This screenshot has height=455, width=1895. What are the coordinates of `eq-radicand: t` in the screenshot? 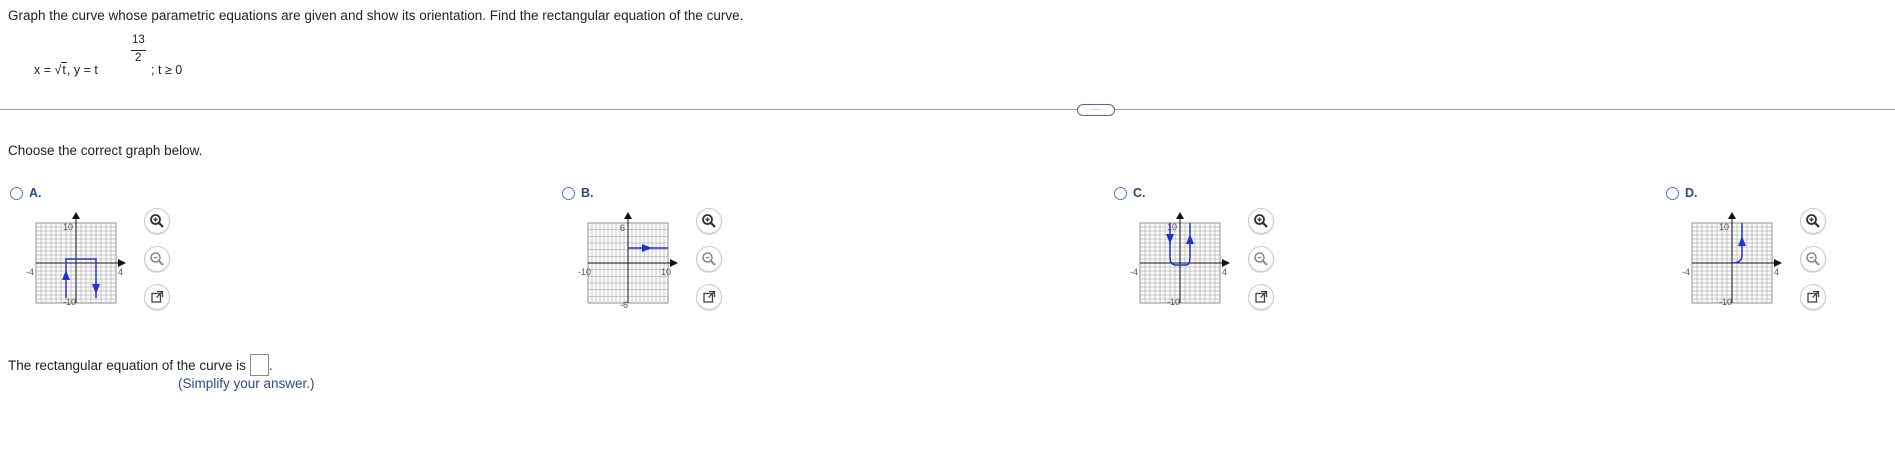 It's located at (64, 69).